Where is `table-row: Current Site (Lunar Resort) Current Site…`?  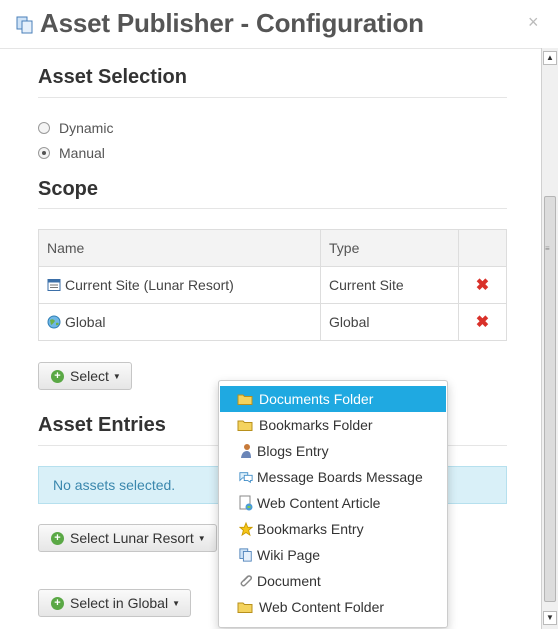
table-row: Current Site (Lunar Resort) Current Site… is located at coordinates (272, 285).